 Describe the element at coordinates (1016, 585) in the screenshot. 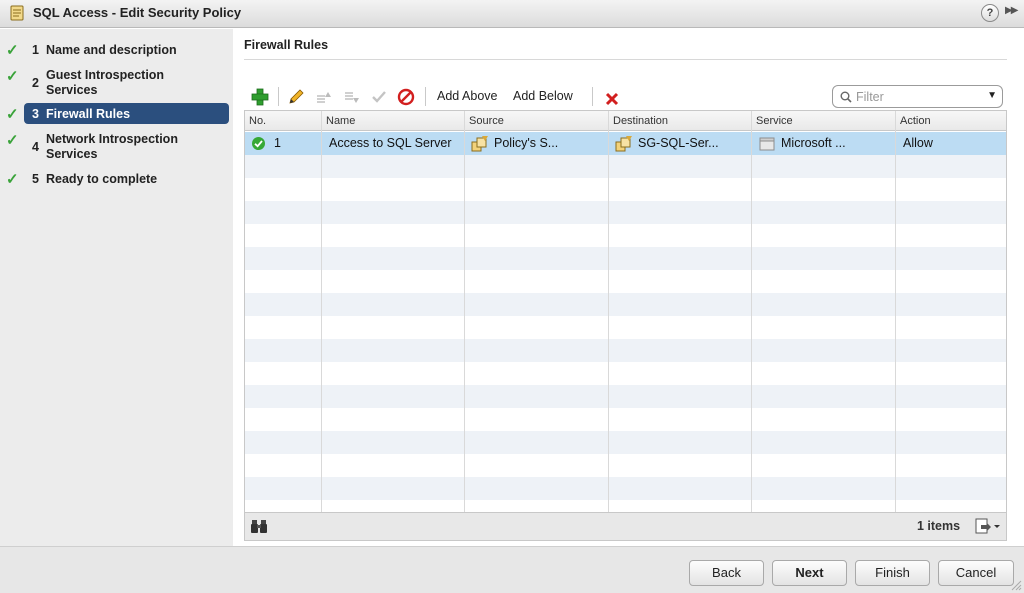

I see `resize-grip-icon` at that location.